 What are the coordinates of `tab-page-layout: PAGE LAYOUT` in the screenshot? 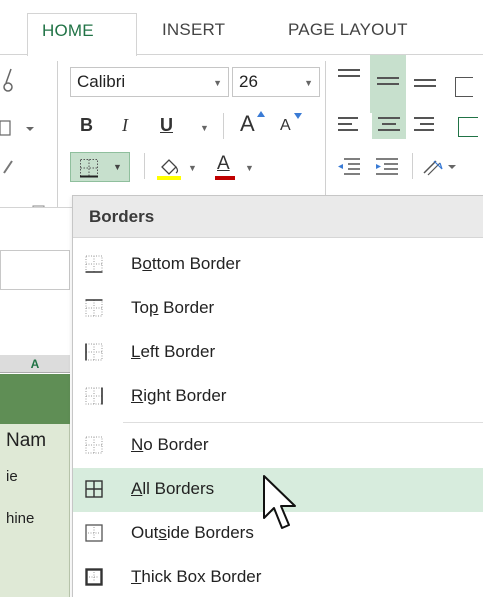 It's located at (348, 30).